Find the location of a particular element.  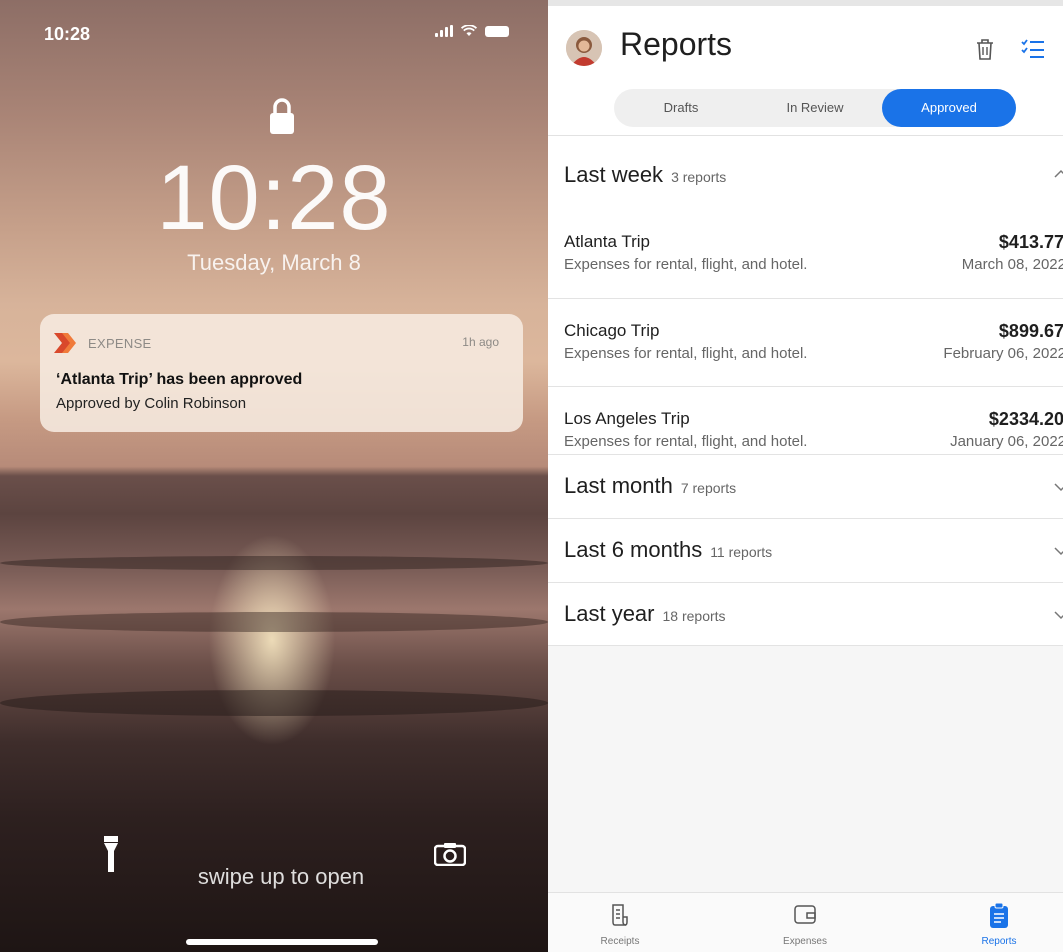

section-title: Last week 3 reports is located at coordinates (645, 175).